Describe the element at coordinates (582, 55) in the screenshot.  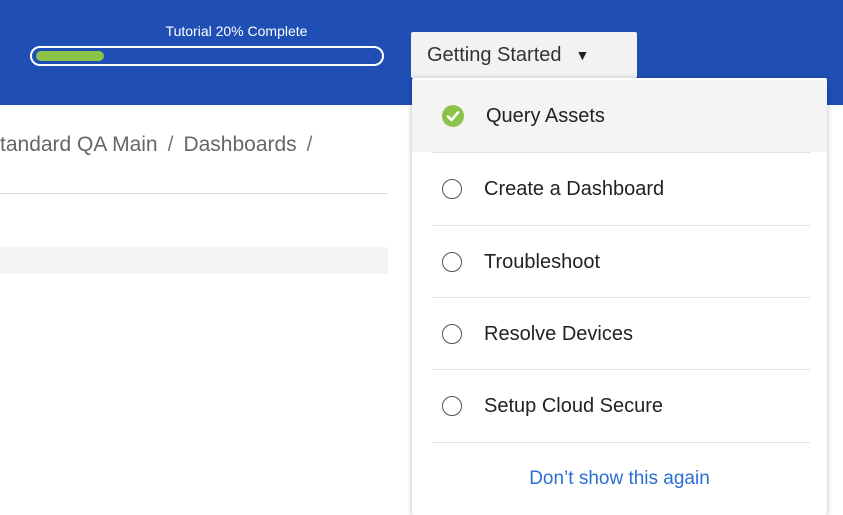
I see `caret-down-icon: ▼` at that location.